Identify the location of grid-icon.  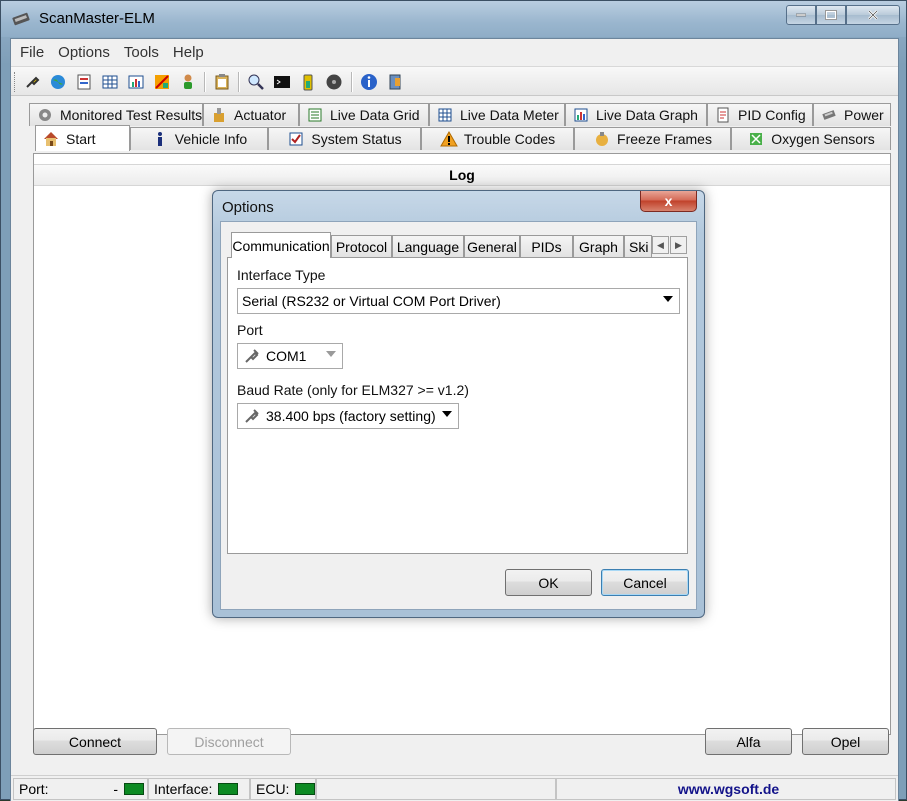
(110, 82).